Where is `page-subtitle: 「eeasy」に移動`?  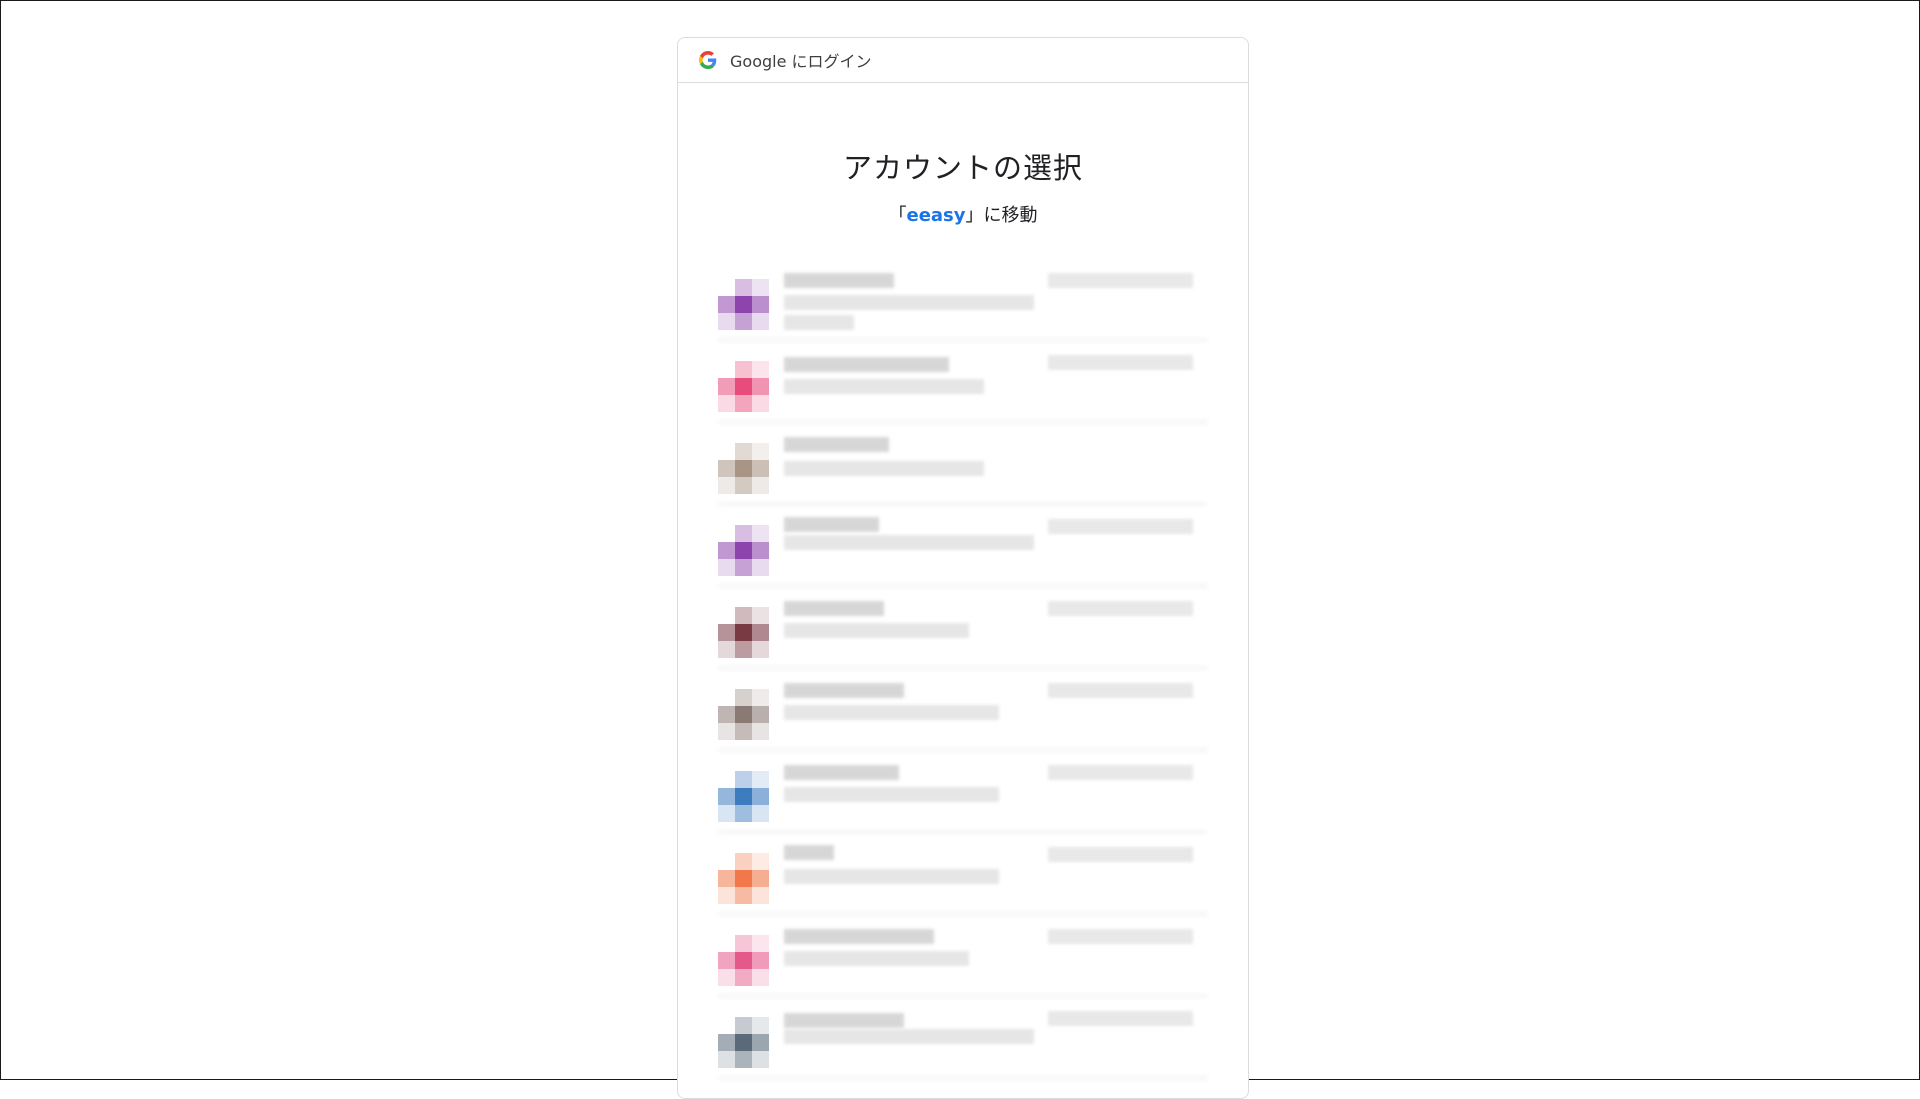
page-subtitle: 「eeasy」に移動 is located at coordinates (963, 214).